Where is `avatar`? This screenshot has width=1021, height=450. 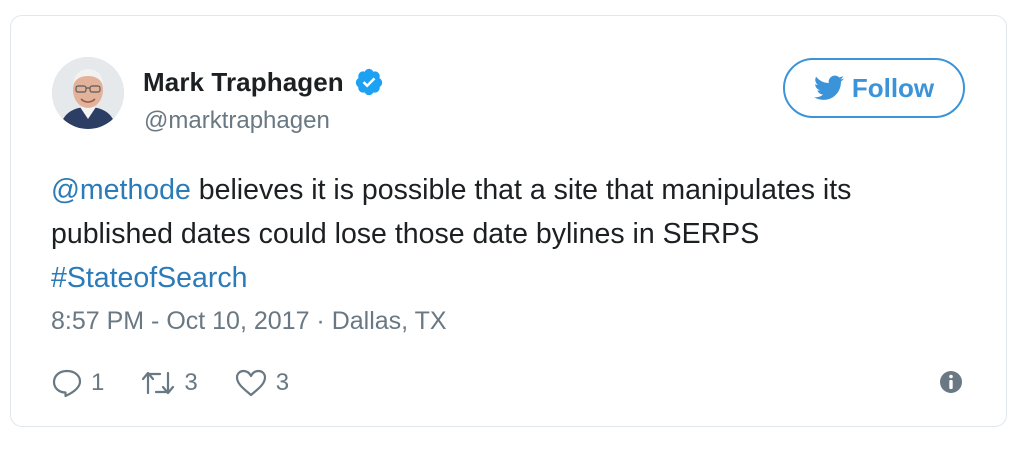 avatar is located at coordinates (88, 93).